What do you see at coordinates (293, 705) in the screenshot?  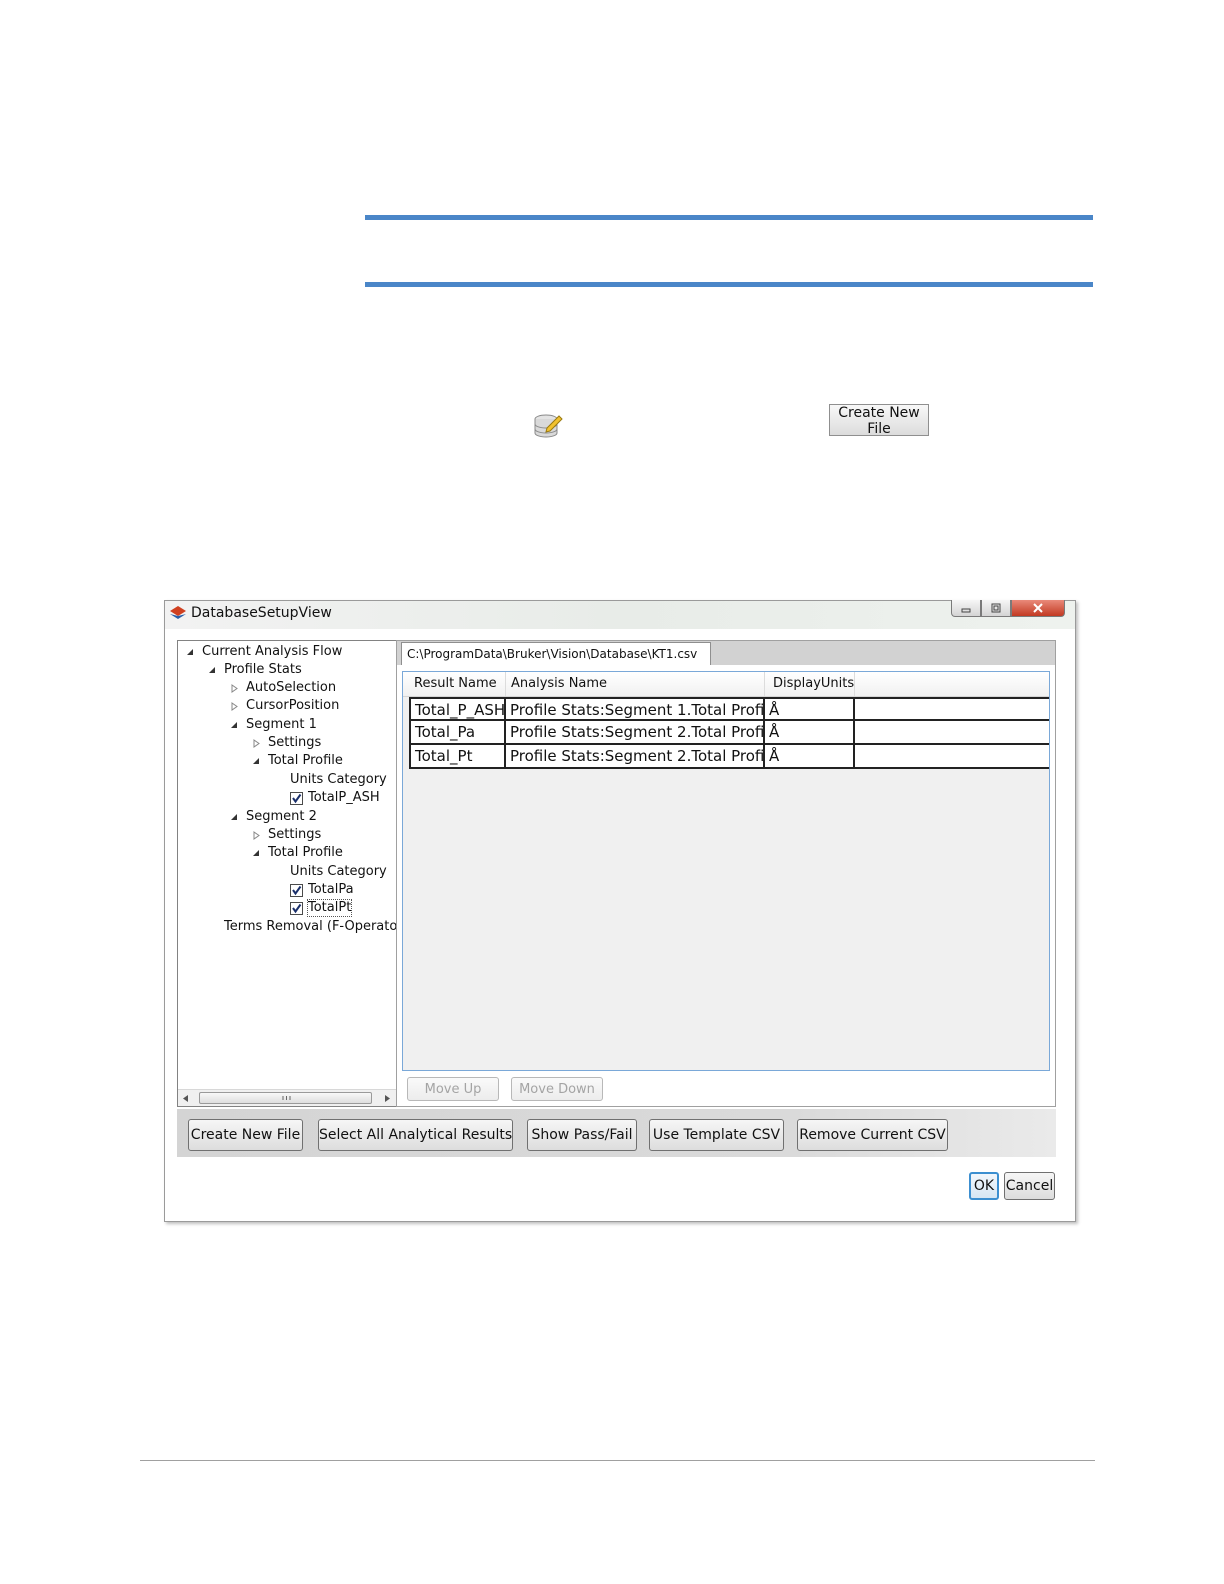 I see `tree-node-label: CursorPosition` at bounding box center [293, 705].